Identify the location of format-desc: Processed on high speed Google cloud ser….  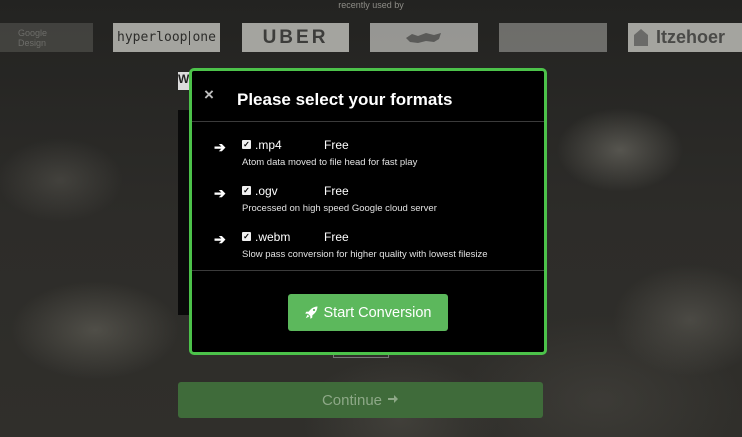
(339, 208).